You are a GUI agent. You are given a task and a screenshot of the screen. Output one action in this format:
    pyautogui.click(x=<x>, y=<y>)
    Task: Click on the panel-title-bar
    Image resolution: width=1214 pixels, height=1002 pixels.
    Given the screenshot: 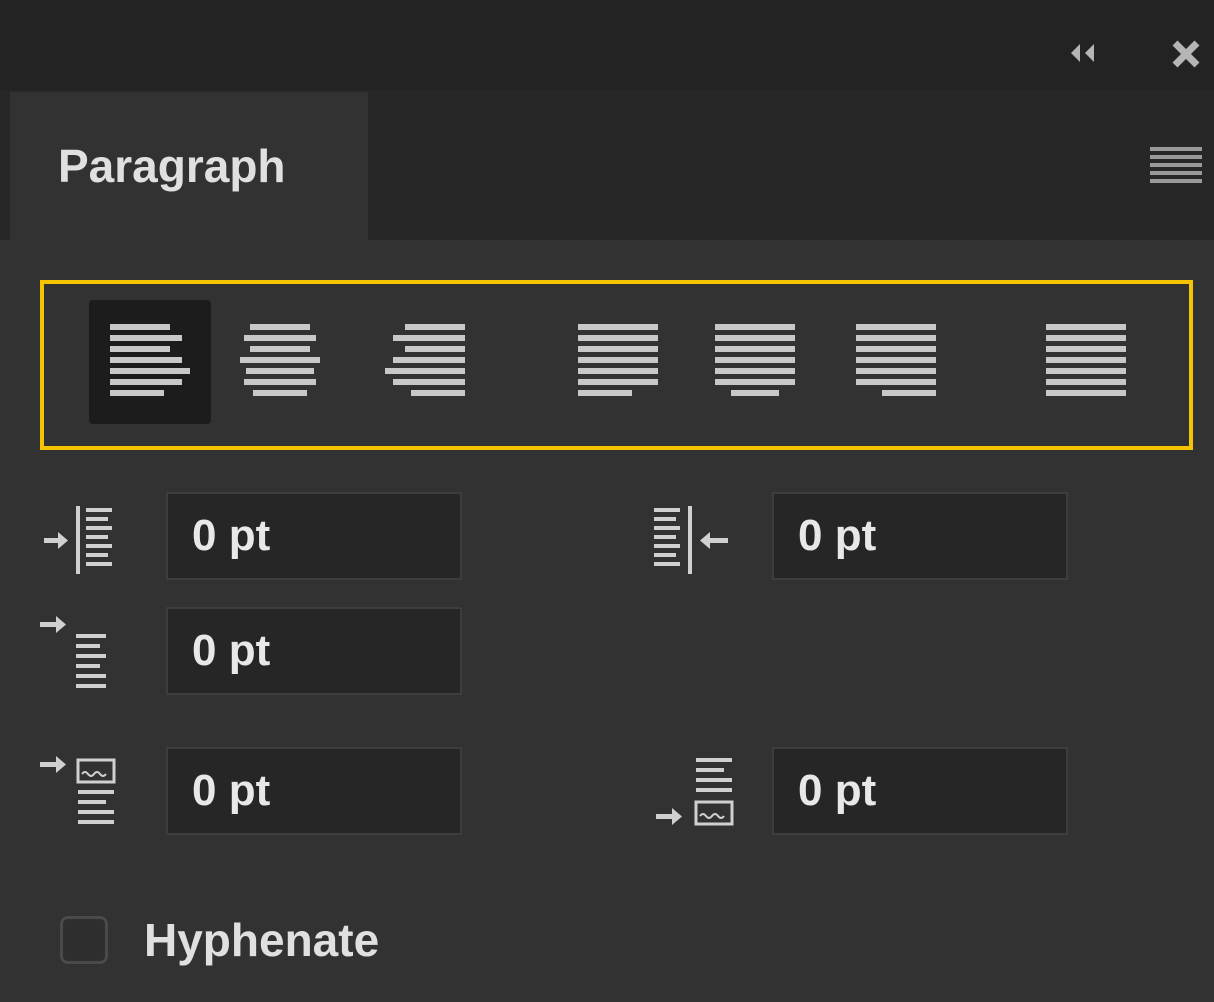 What is the action you would take?
    pyautogui.click(x=607, y=45)
    